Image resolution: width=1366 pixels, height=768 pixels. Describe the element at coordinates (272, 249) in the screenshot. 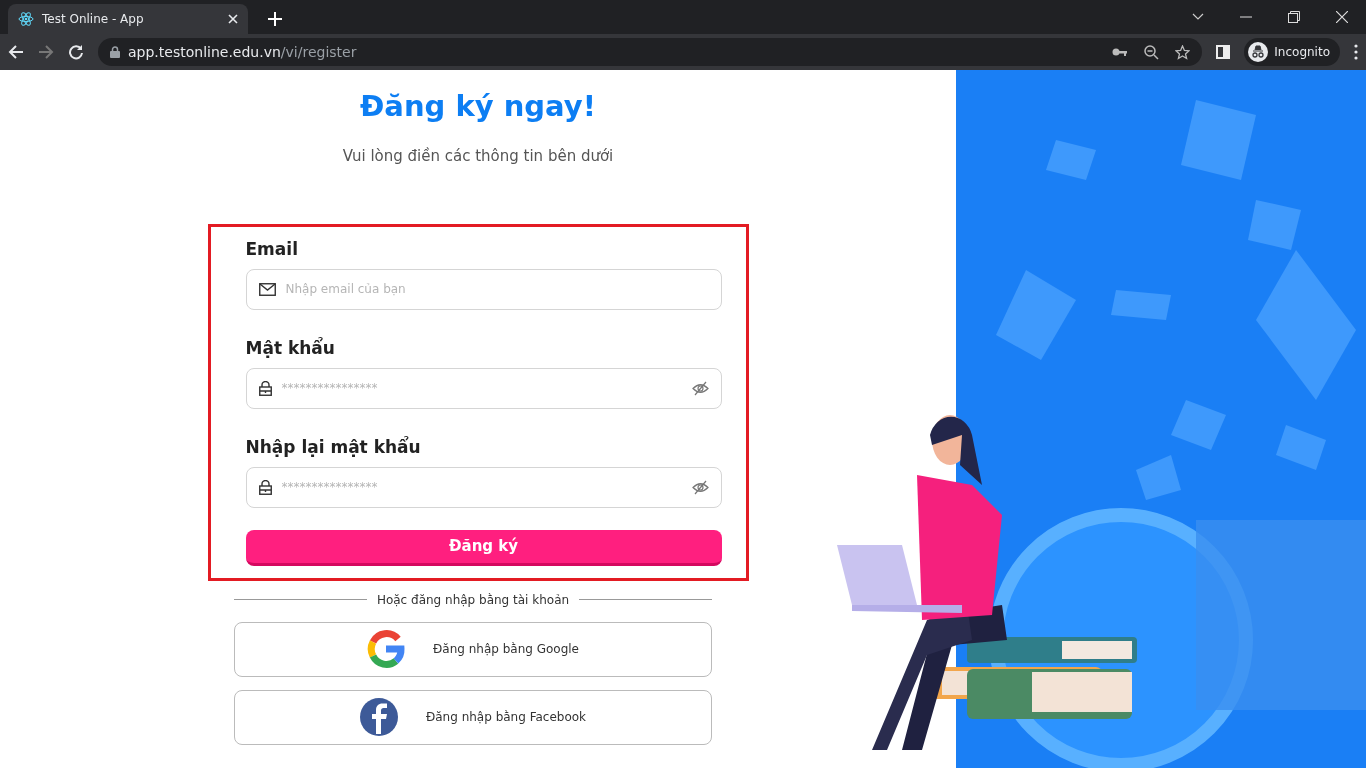

I see `field-label: Email` at that location.